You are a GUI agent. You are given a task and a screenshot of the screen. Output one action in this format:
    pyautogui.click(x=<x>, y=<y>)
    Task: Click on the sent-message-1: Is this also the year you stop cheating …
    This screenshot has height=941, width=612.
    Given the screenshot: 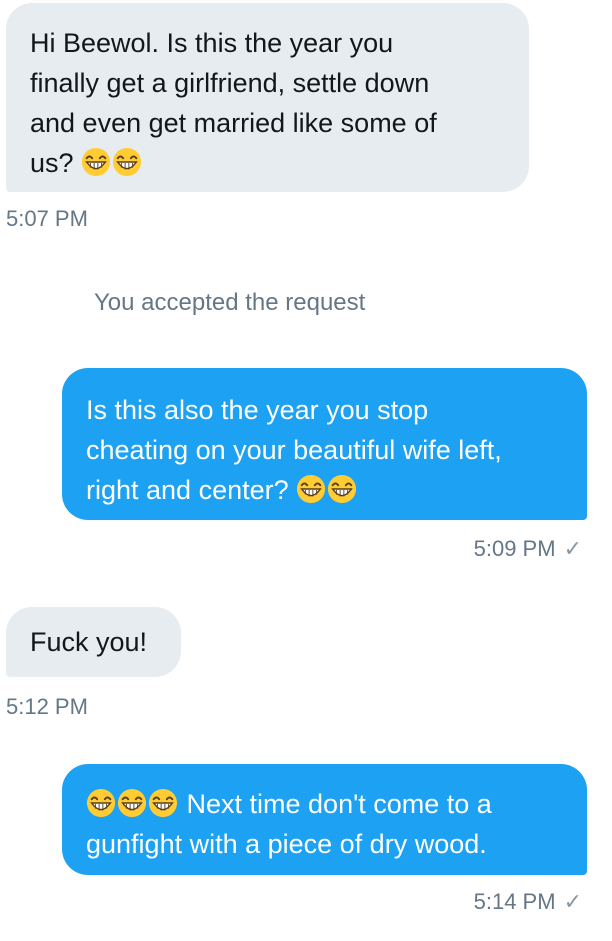 What is the action you would take?
    pyautogui.click(x=324, y=444)
    